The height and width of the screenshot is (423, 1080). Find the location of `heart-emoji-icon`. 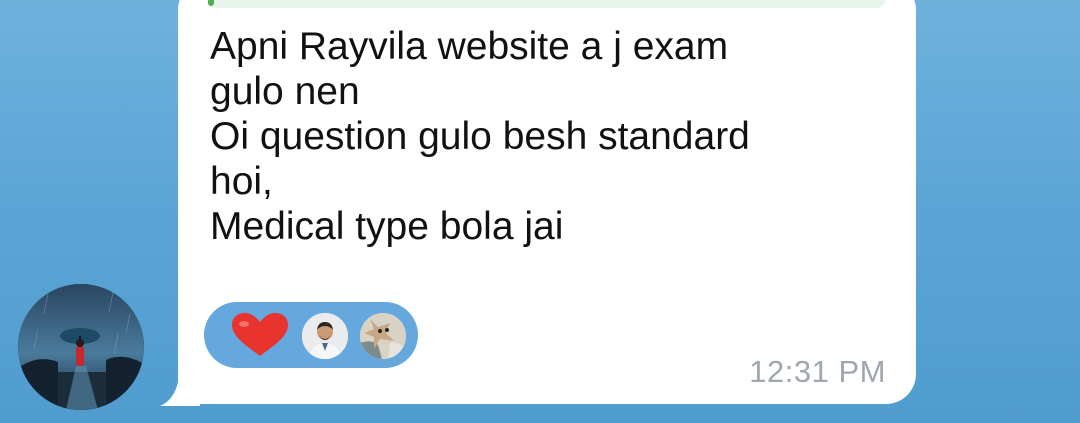

heart-emoji-icon is located at coordinates (260, 334).